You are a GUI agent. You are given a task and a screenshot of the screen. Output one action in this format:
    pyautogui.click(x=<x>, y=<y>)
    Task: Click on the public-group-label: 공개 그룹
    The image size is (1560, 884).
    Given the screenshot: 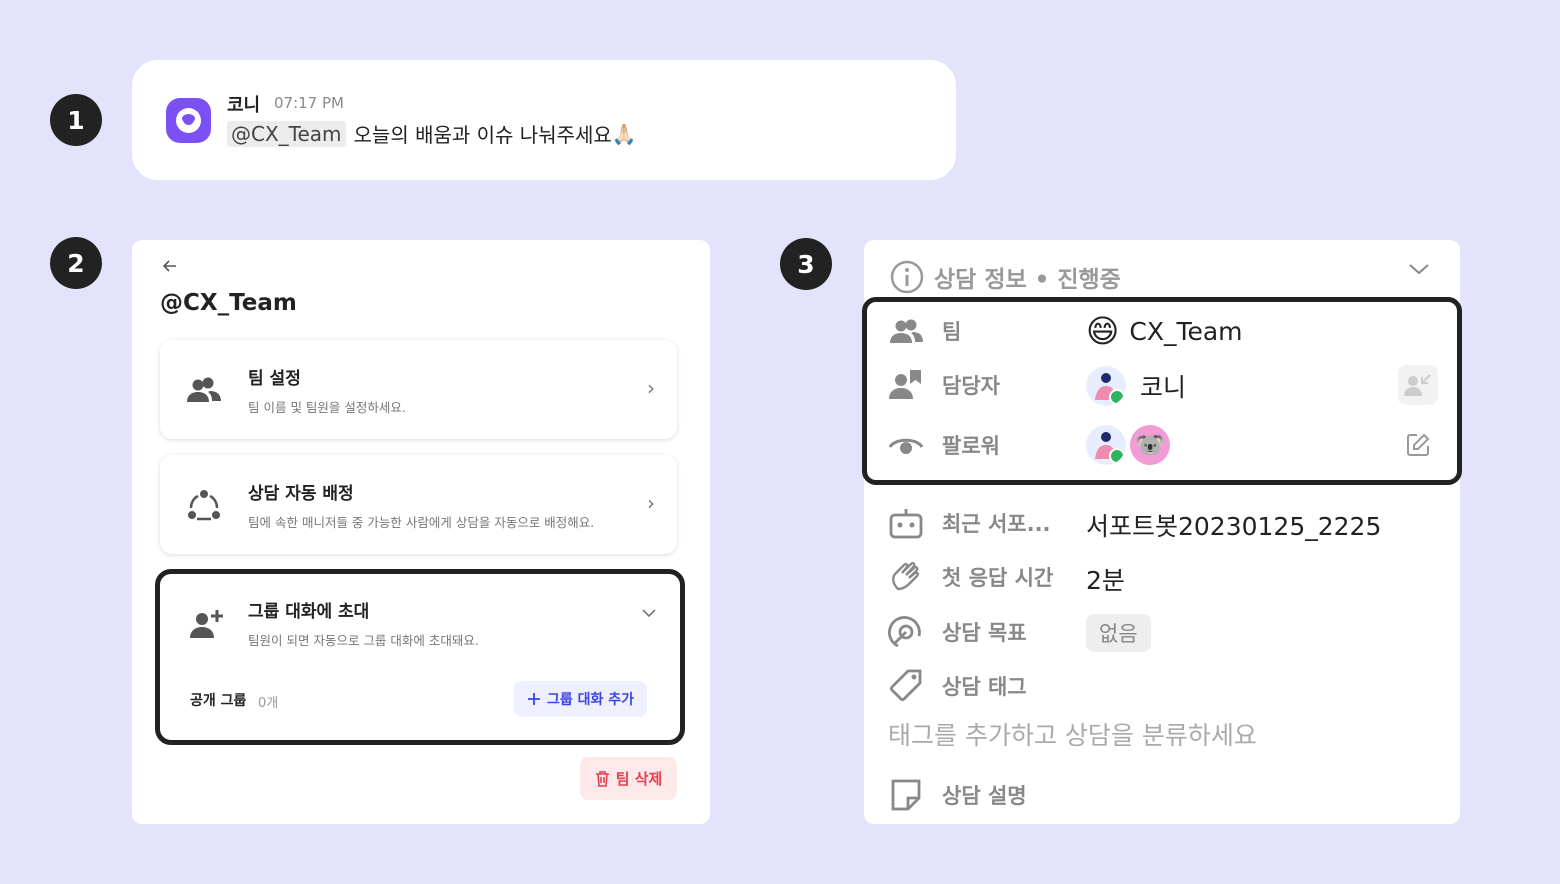 What is the action you would take?
    pyautogui.click(x=218, y=701)
    